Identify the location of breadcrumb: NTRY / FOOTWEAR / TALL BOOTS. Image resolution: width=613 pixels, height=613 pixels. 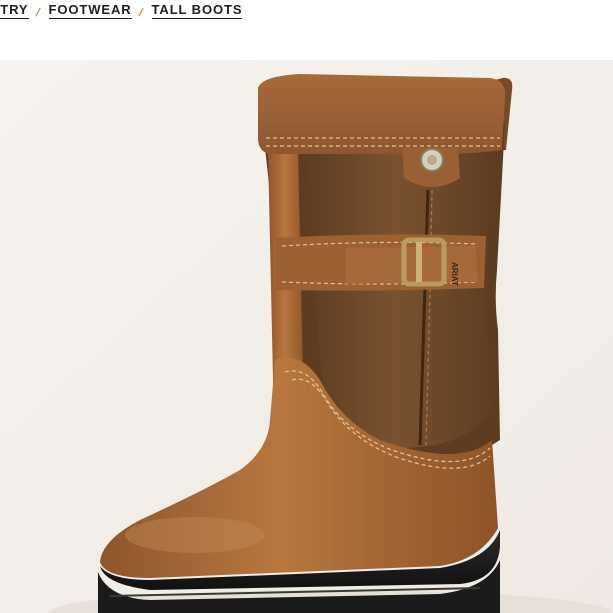
(121, 11).